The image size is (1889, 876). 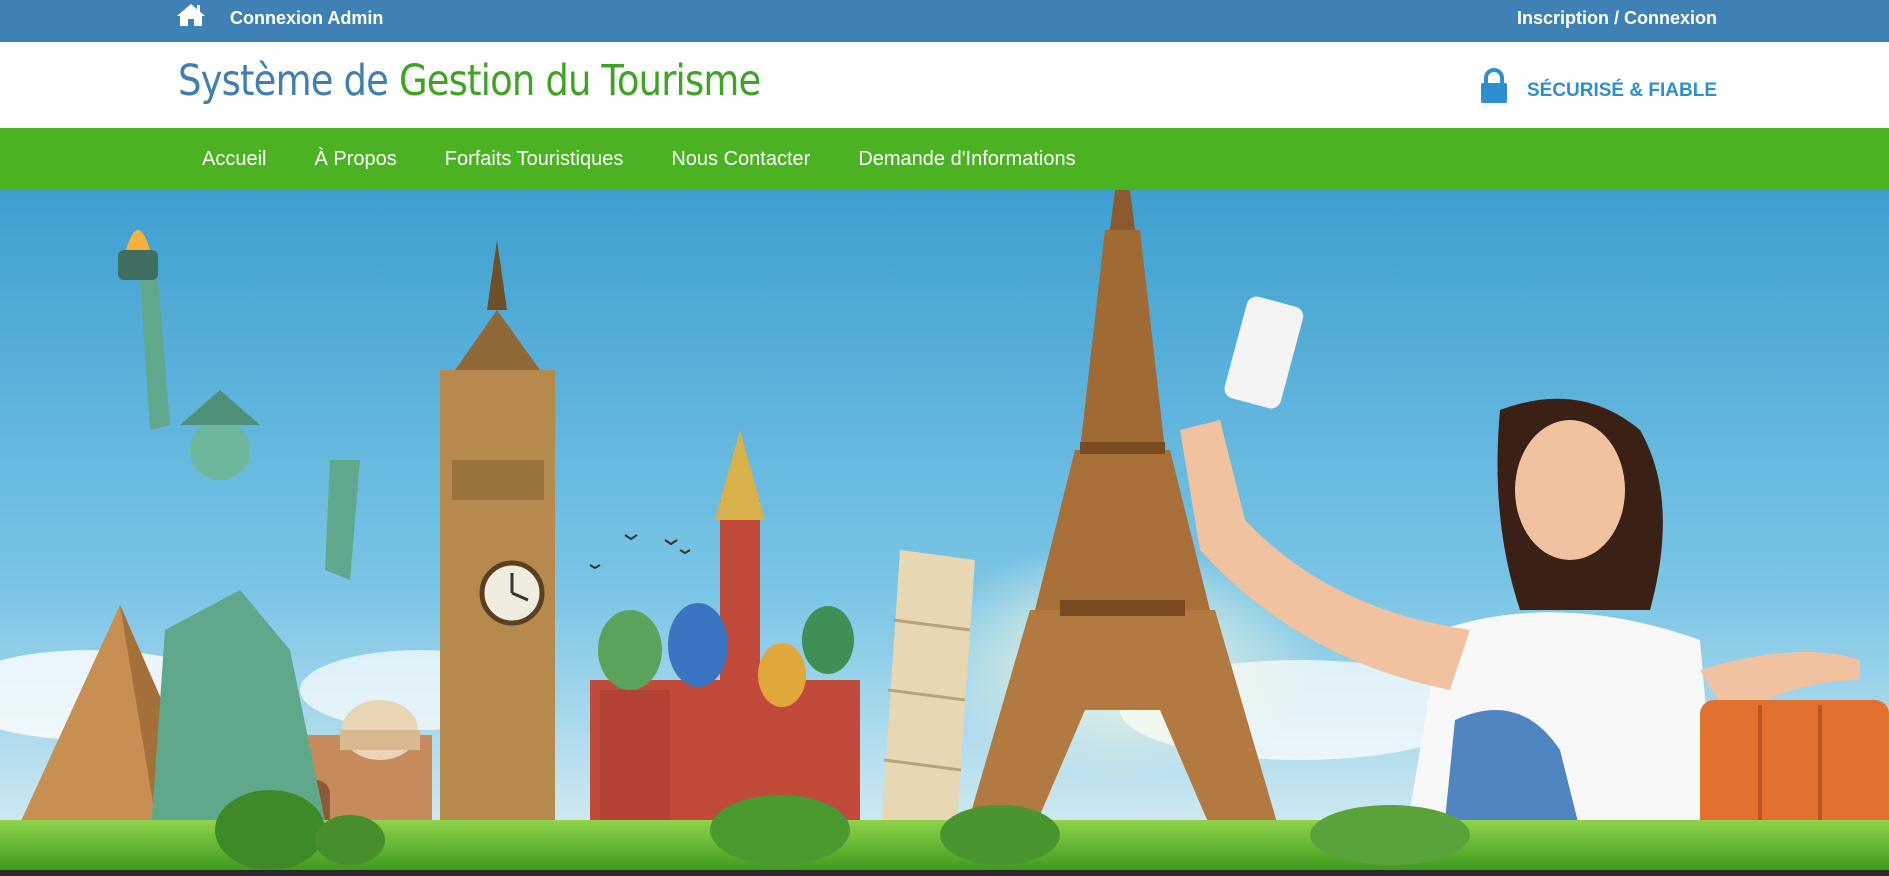 What do you see at coordinates (944, 21) in the screenshot?
I see `top-bar: Connexion Admin Inscription / Connexion` at bounding box center [944, 21].